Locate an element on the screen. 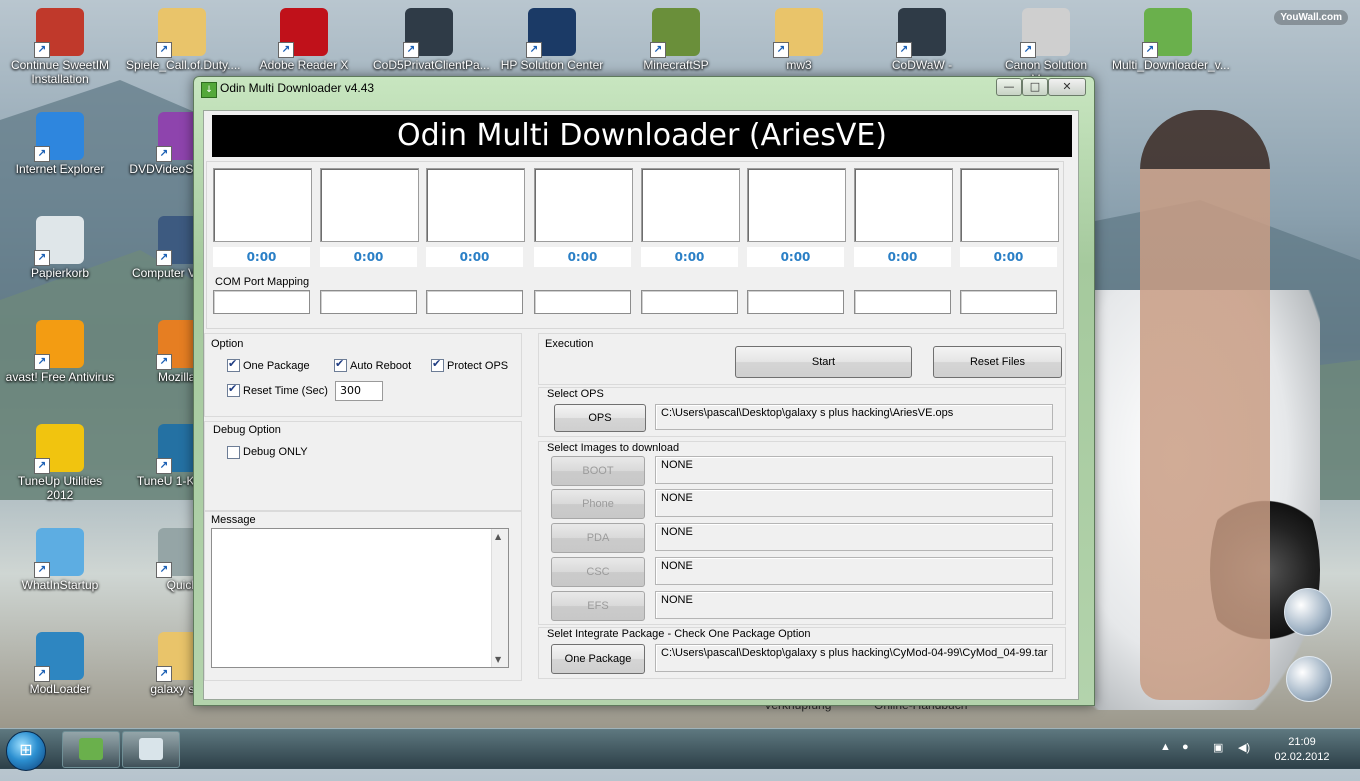 The width and height of the screenshot is (1360, 781). desktop-icon: ↗ WhatInStartup is located at coordinates (60, 560).